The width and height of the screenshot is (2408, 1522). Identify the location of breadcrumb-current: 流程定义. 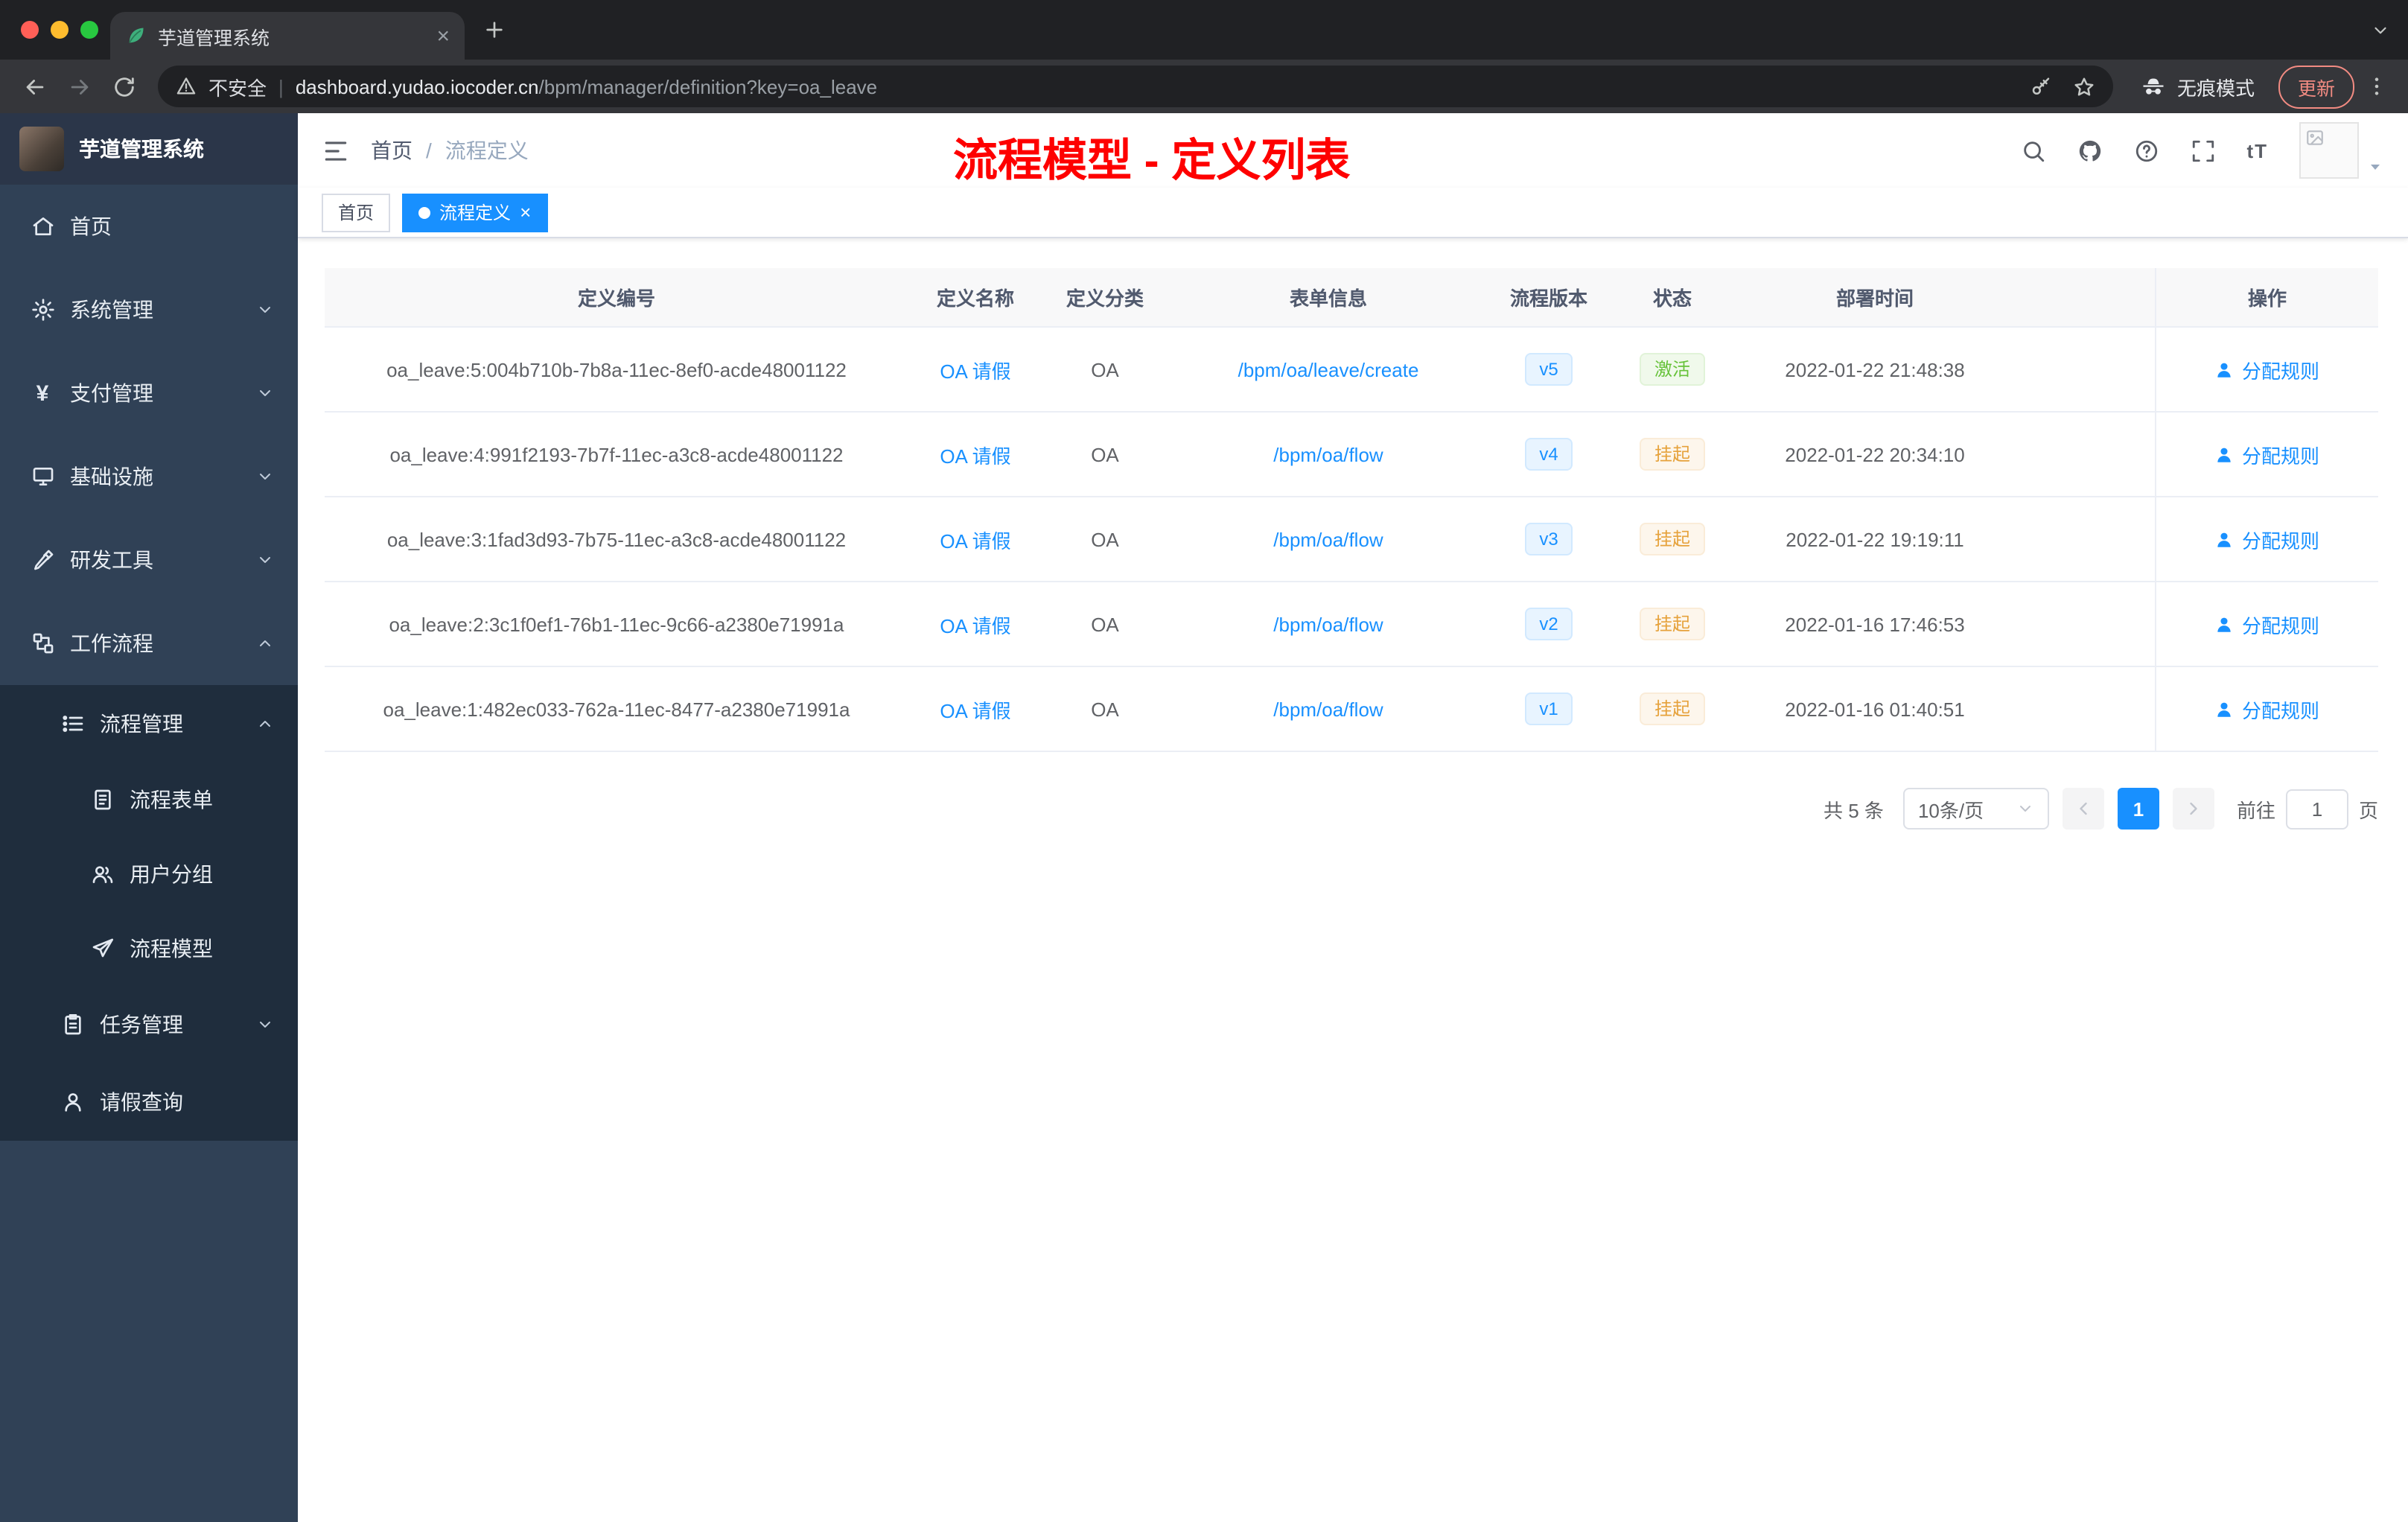
(487, 150).